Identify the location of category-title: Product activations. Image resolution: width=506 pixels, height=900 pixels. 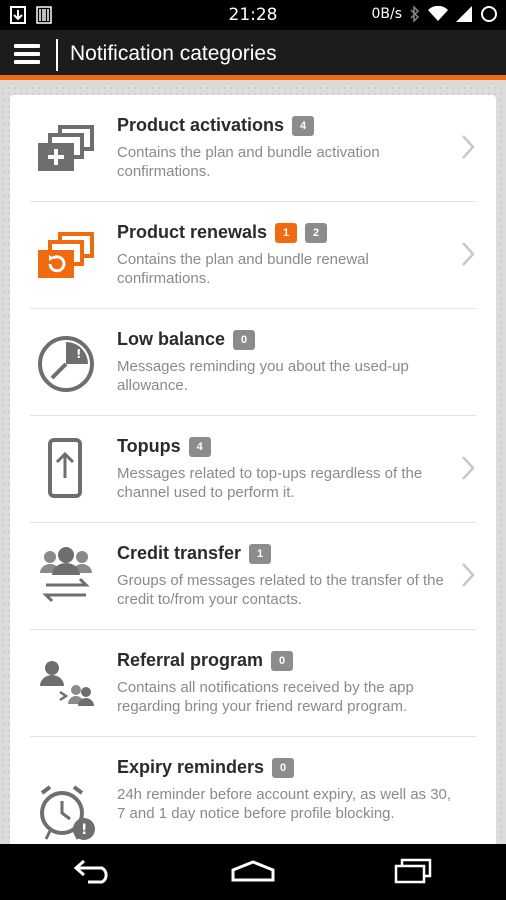
(201, 125).